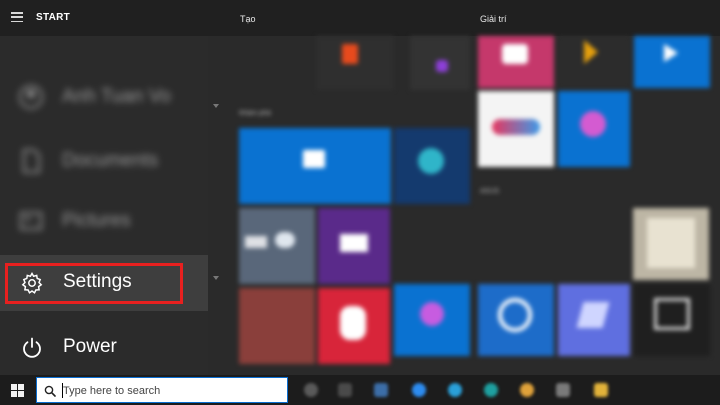  I want to click on start-title: START, so click(53, 17).